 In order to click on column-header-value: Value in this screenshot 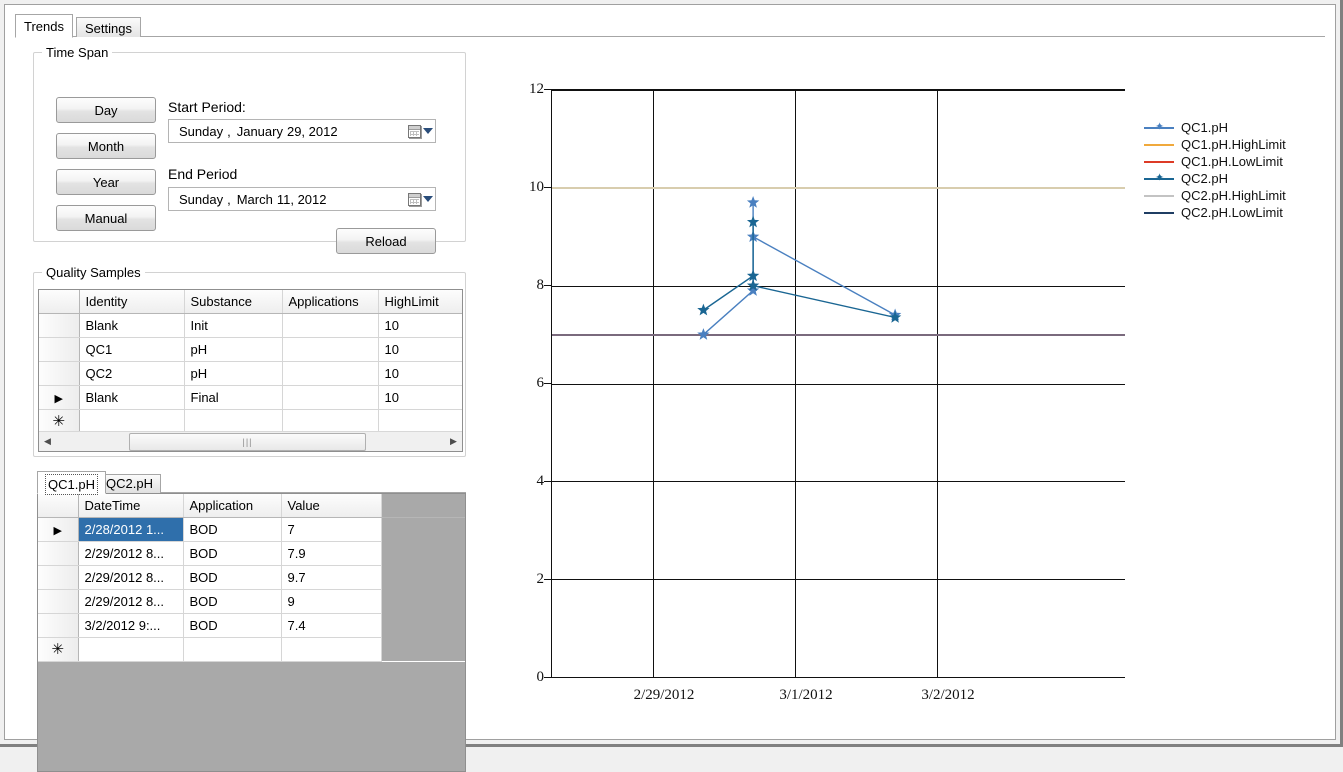, I will do `click(331, 506)`.